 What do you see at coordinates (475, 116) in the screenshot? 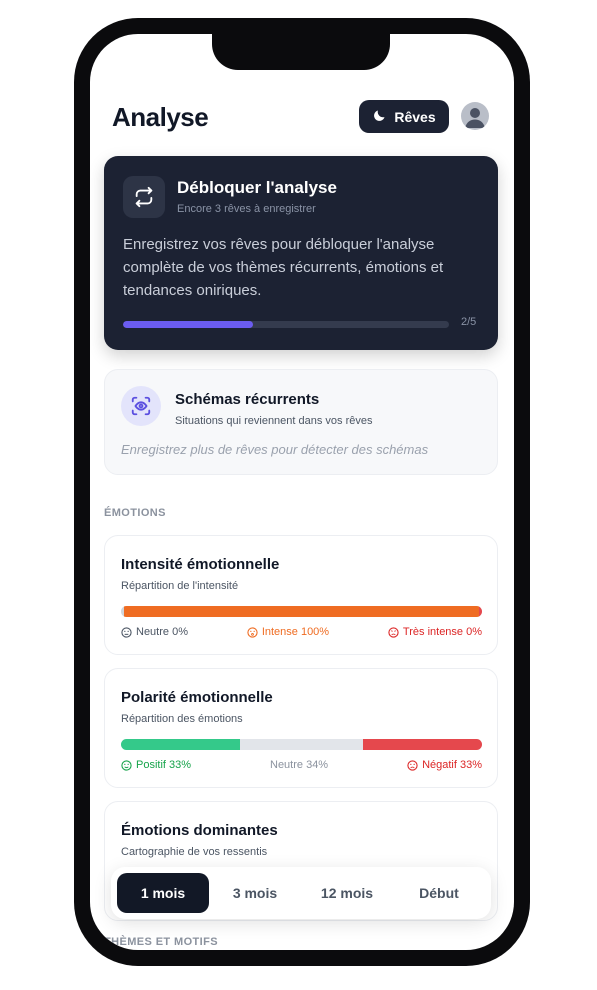
I see `user-avatar-icon` at bounding box center [475, 116].